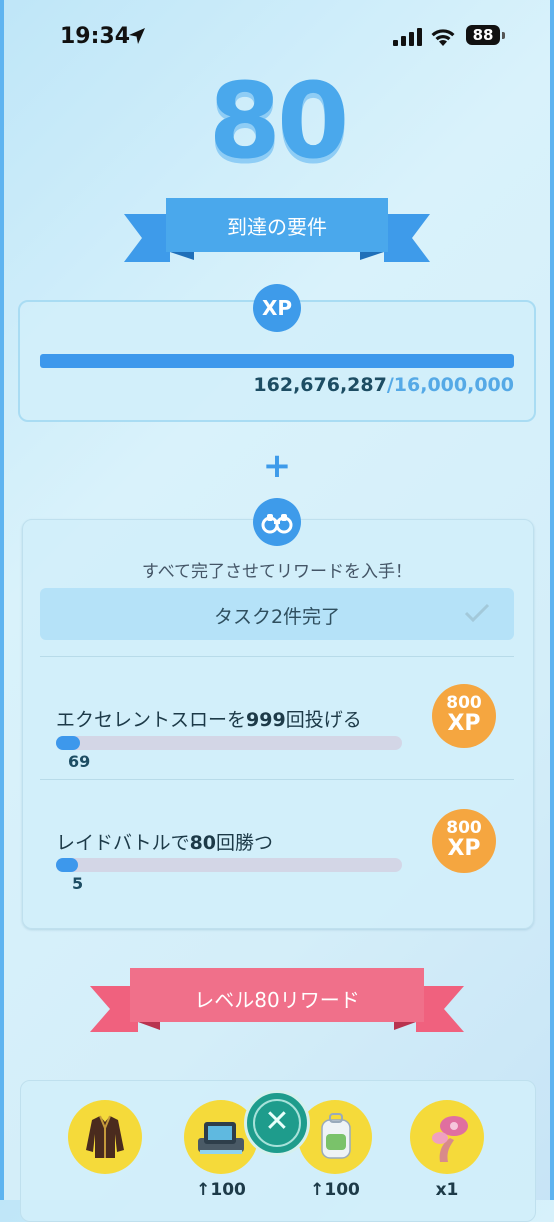  What do you see at coordinates (123, 843) in the screenshot?
I see `task-title-part: レイドバトルで` at bounding box center [123, 843].